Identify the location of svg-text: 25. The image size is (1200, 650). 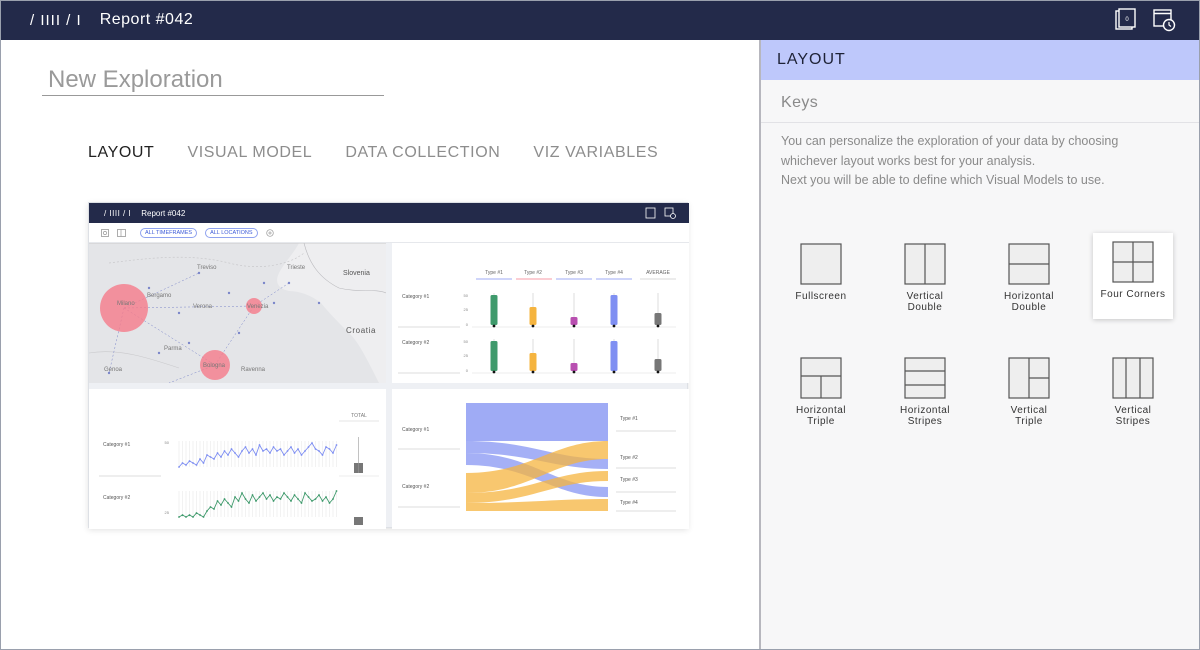
(466, 309).